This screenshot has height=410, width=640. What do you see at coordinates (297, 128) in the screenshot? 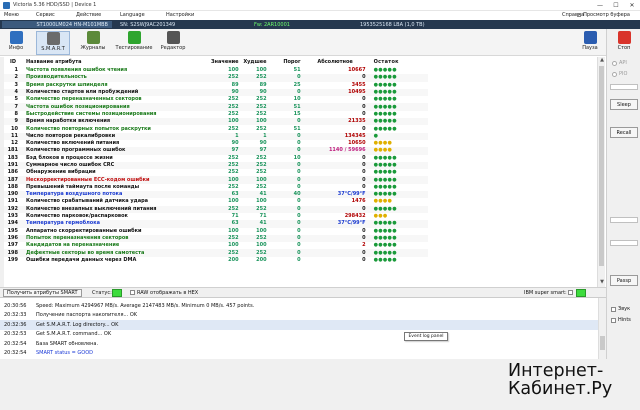
I see `attr-threshold: 51` at bounding box center [297, 128].